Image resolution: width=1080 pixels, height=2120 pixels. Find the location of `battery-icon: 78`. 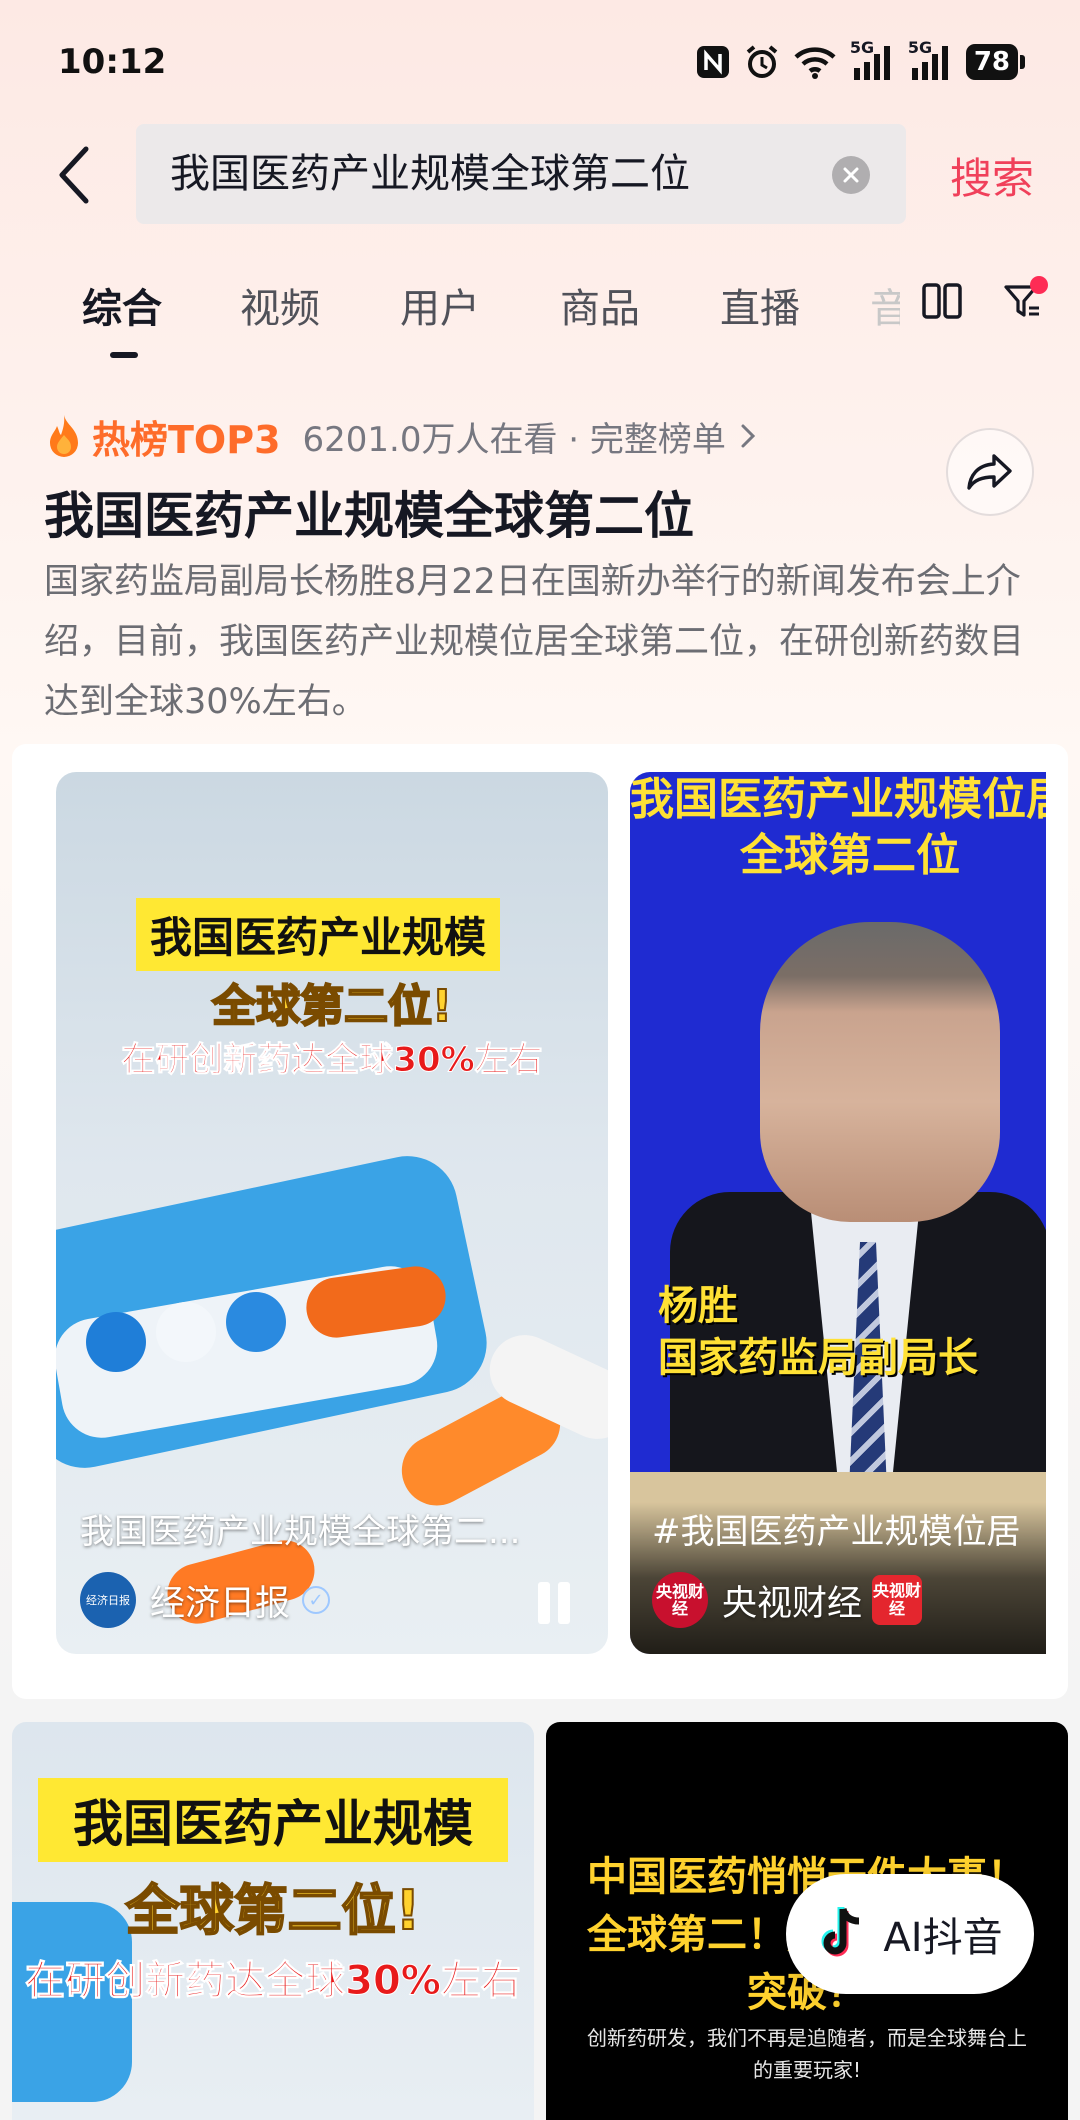

battery-icon: 78 is located at coordinates (995, 62).